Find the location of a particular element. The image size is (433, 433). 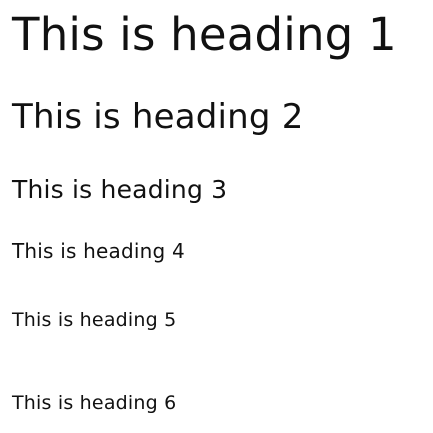

heading-1: This is heading 1 is located at coordinates (204, 34).